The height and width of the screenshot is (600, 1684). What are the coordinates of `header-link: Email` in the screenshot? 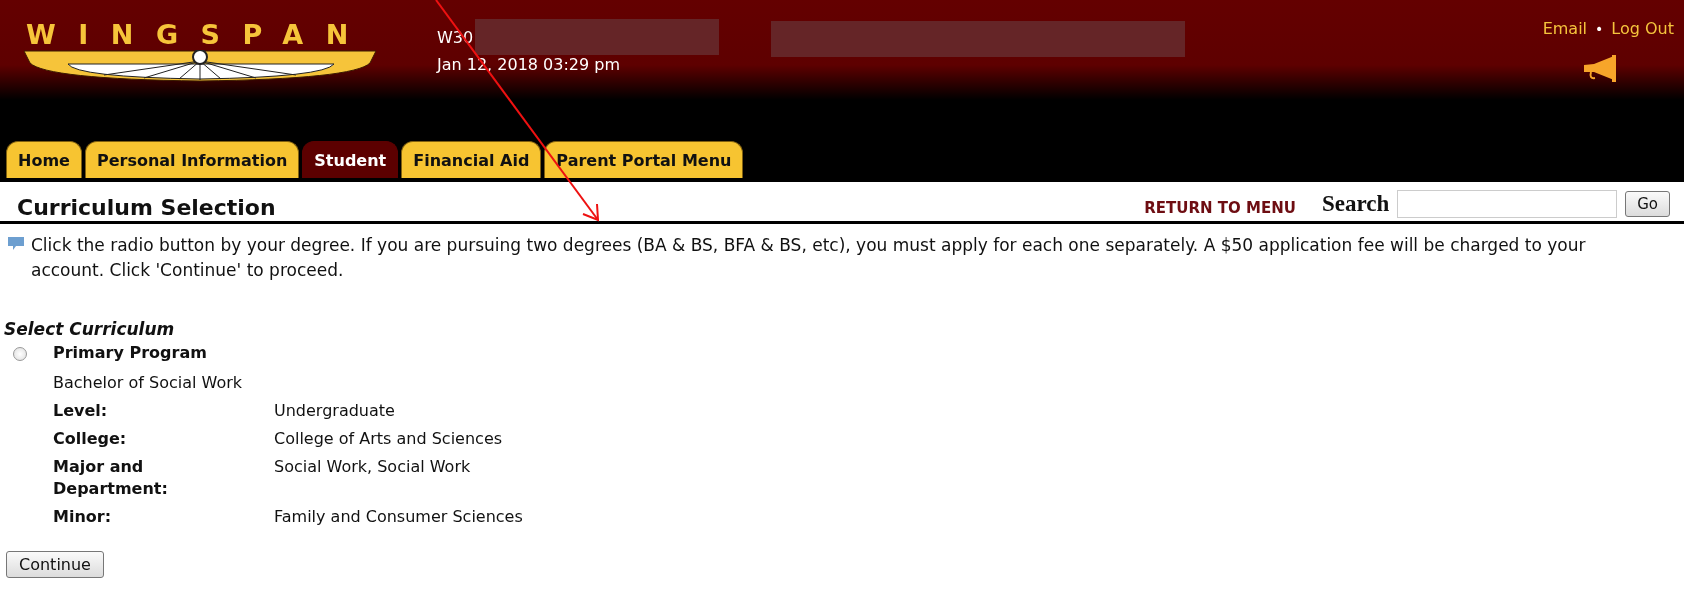 It's located at (1565, 28).